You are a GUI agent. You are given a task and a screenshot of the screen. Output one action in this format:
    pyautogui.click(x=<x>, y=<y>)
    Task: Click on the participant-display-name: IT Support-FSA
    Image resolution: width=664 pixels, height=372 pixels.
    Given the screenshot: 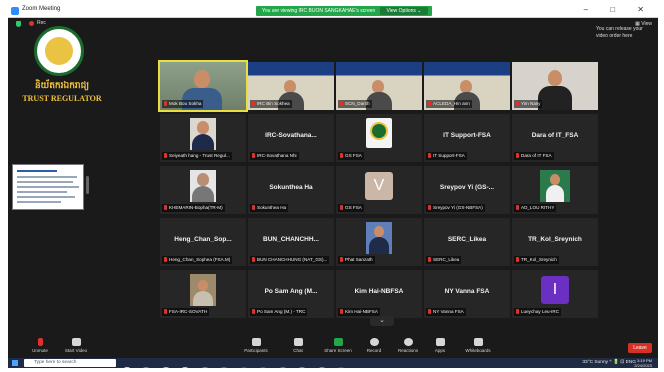 What is the action you would take?
    pyautogui.click(x=467, y=135)
    